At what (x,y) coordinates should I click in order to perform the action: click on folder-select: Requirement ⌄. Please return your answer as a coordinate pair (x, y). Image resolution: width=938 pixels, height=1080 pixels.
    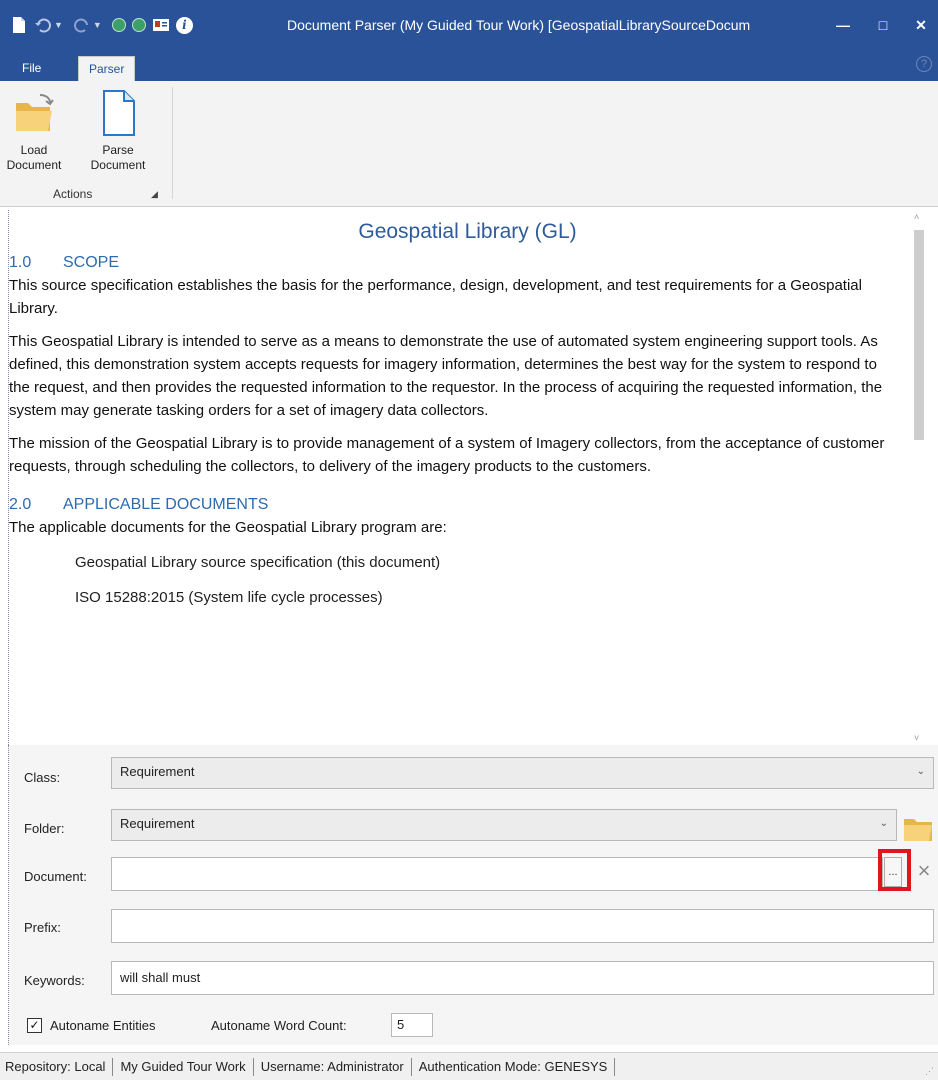
    Looking at the image, I should click on (504, 825).